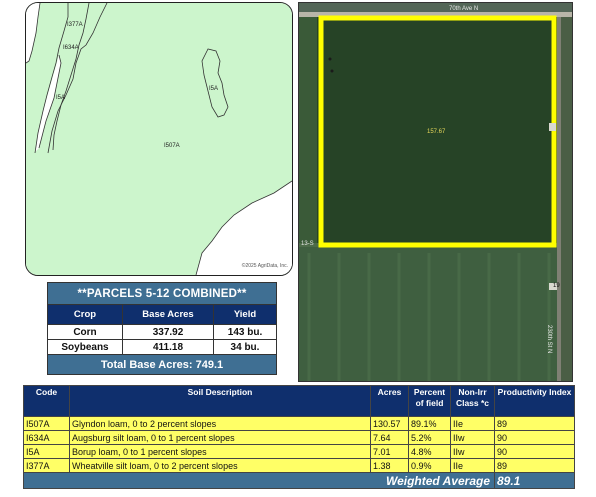 This screenshot has width=596, height=497. What do you see at coordinates (220, 401) in the screenshot?
I see `column-header: Soil Description` at bounding box center [220, 401].